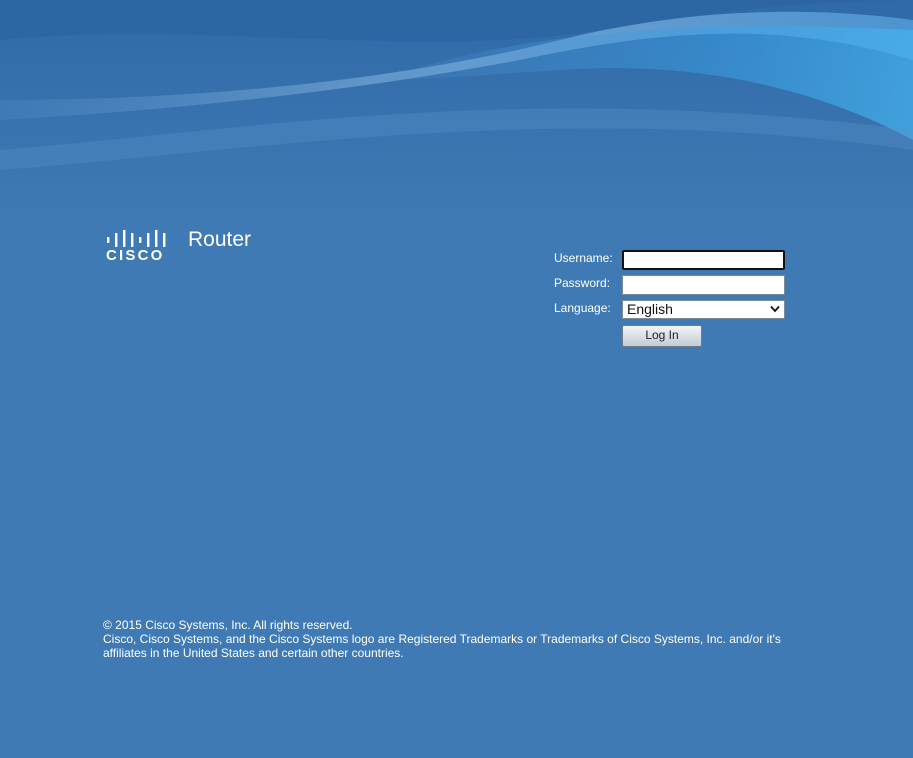 The image size is (913, 758). I want to click on language-label: Language:, so click(582, 308).